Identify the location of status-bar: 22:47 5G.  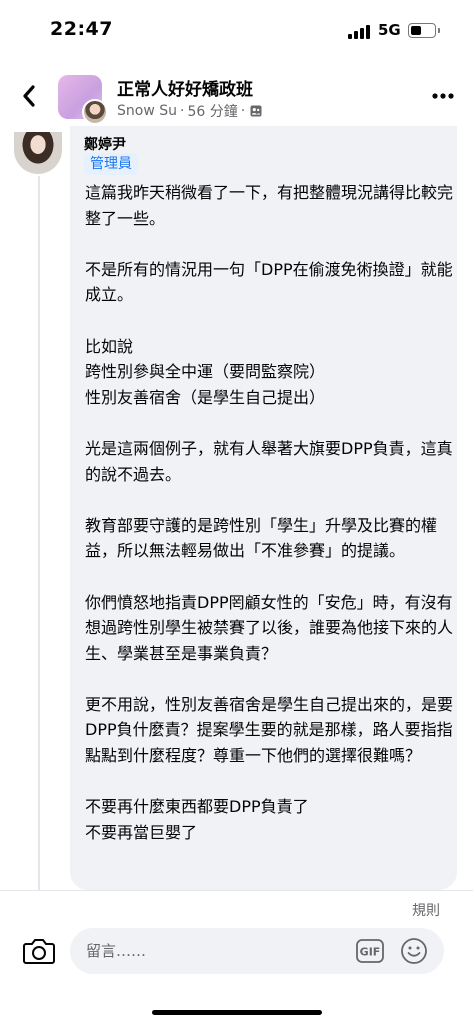
(236, 30).